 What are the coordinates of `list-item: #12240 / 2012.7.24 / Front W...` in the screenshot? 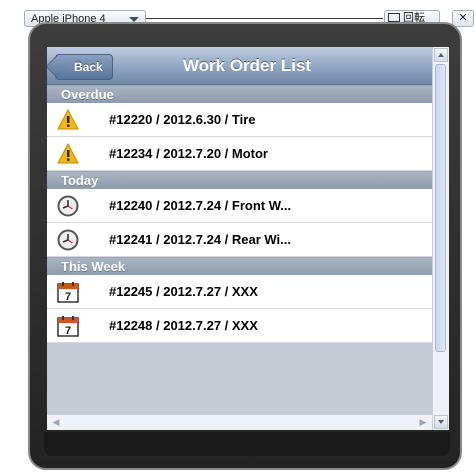 It's located at (239, 206).